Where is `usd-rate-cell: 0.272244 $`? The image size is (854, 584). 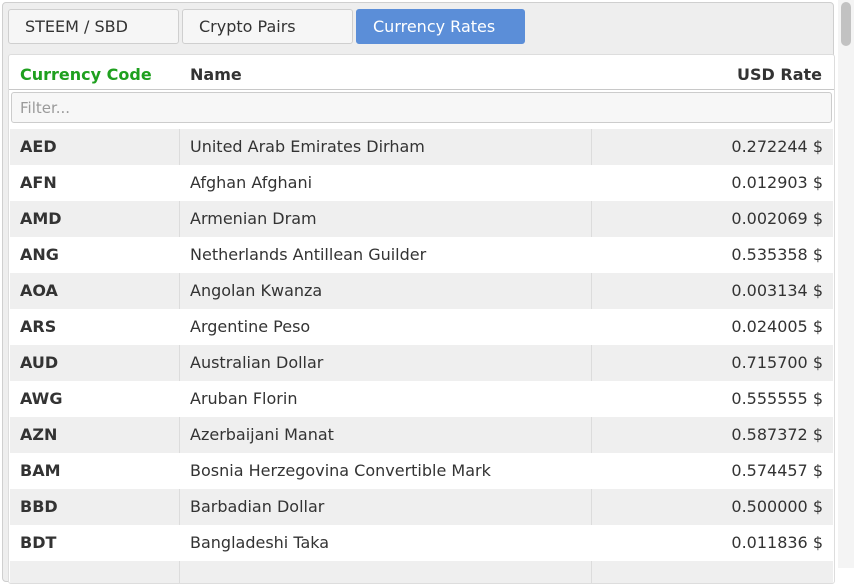 usd-rate-cell: 0.272244 $ is located at coordinates (777, 146).